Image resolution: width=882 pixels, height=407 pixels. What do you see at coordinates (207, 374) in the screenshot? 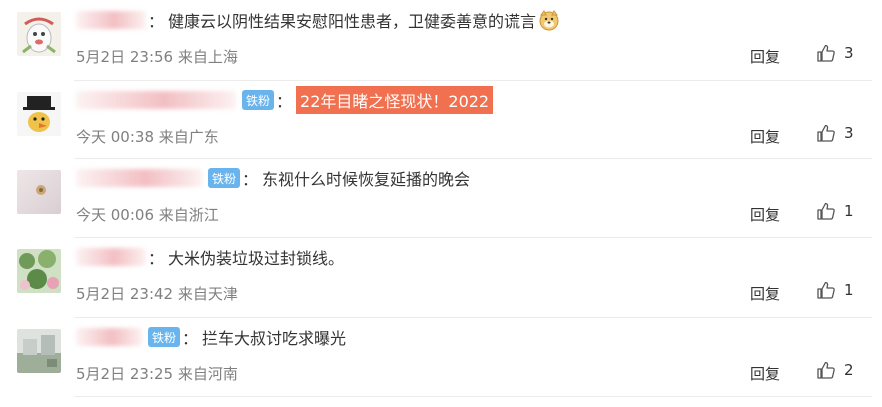
I see `comment-location: 来自河南` at bounding box center [207, 374].